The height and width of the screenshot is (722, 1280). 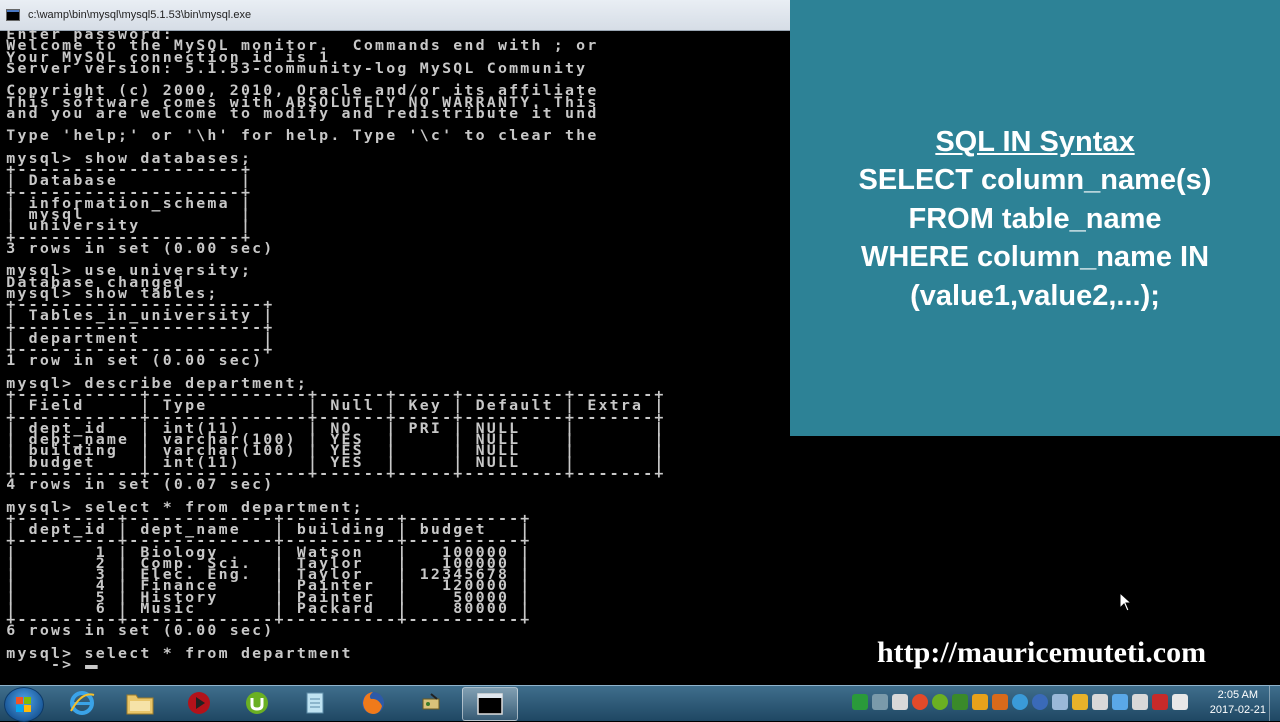 I want to click on console-window-icon, so click(x=490, y=704).